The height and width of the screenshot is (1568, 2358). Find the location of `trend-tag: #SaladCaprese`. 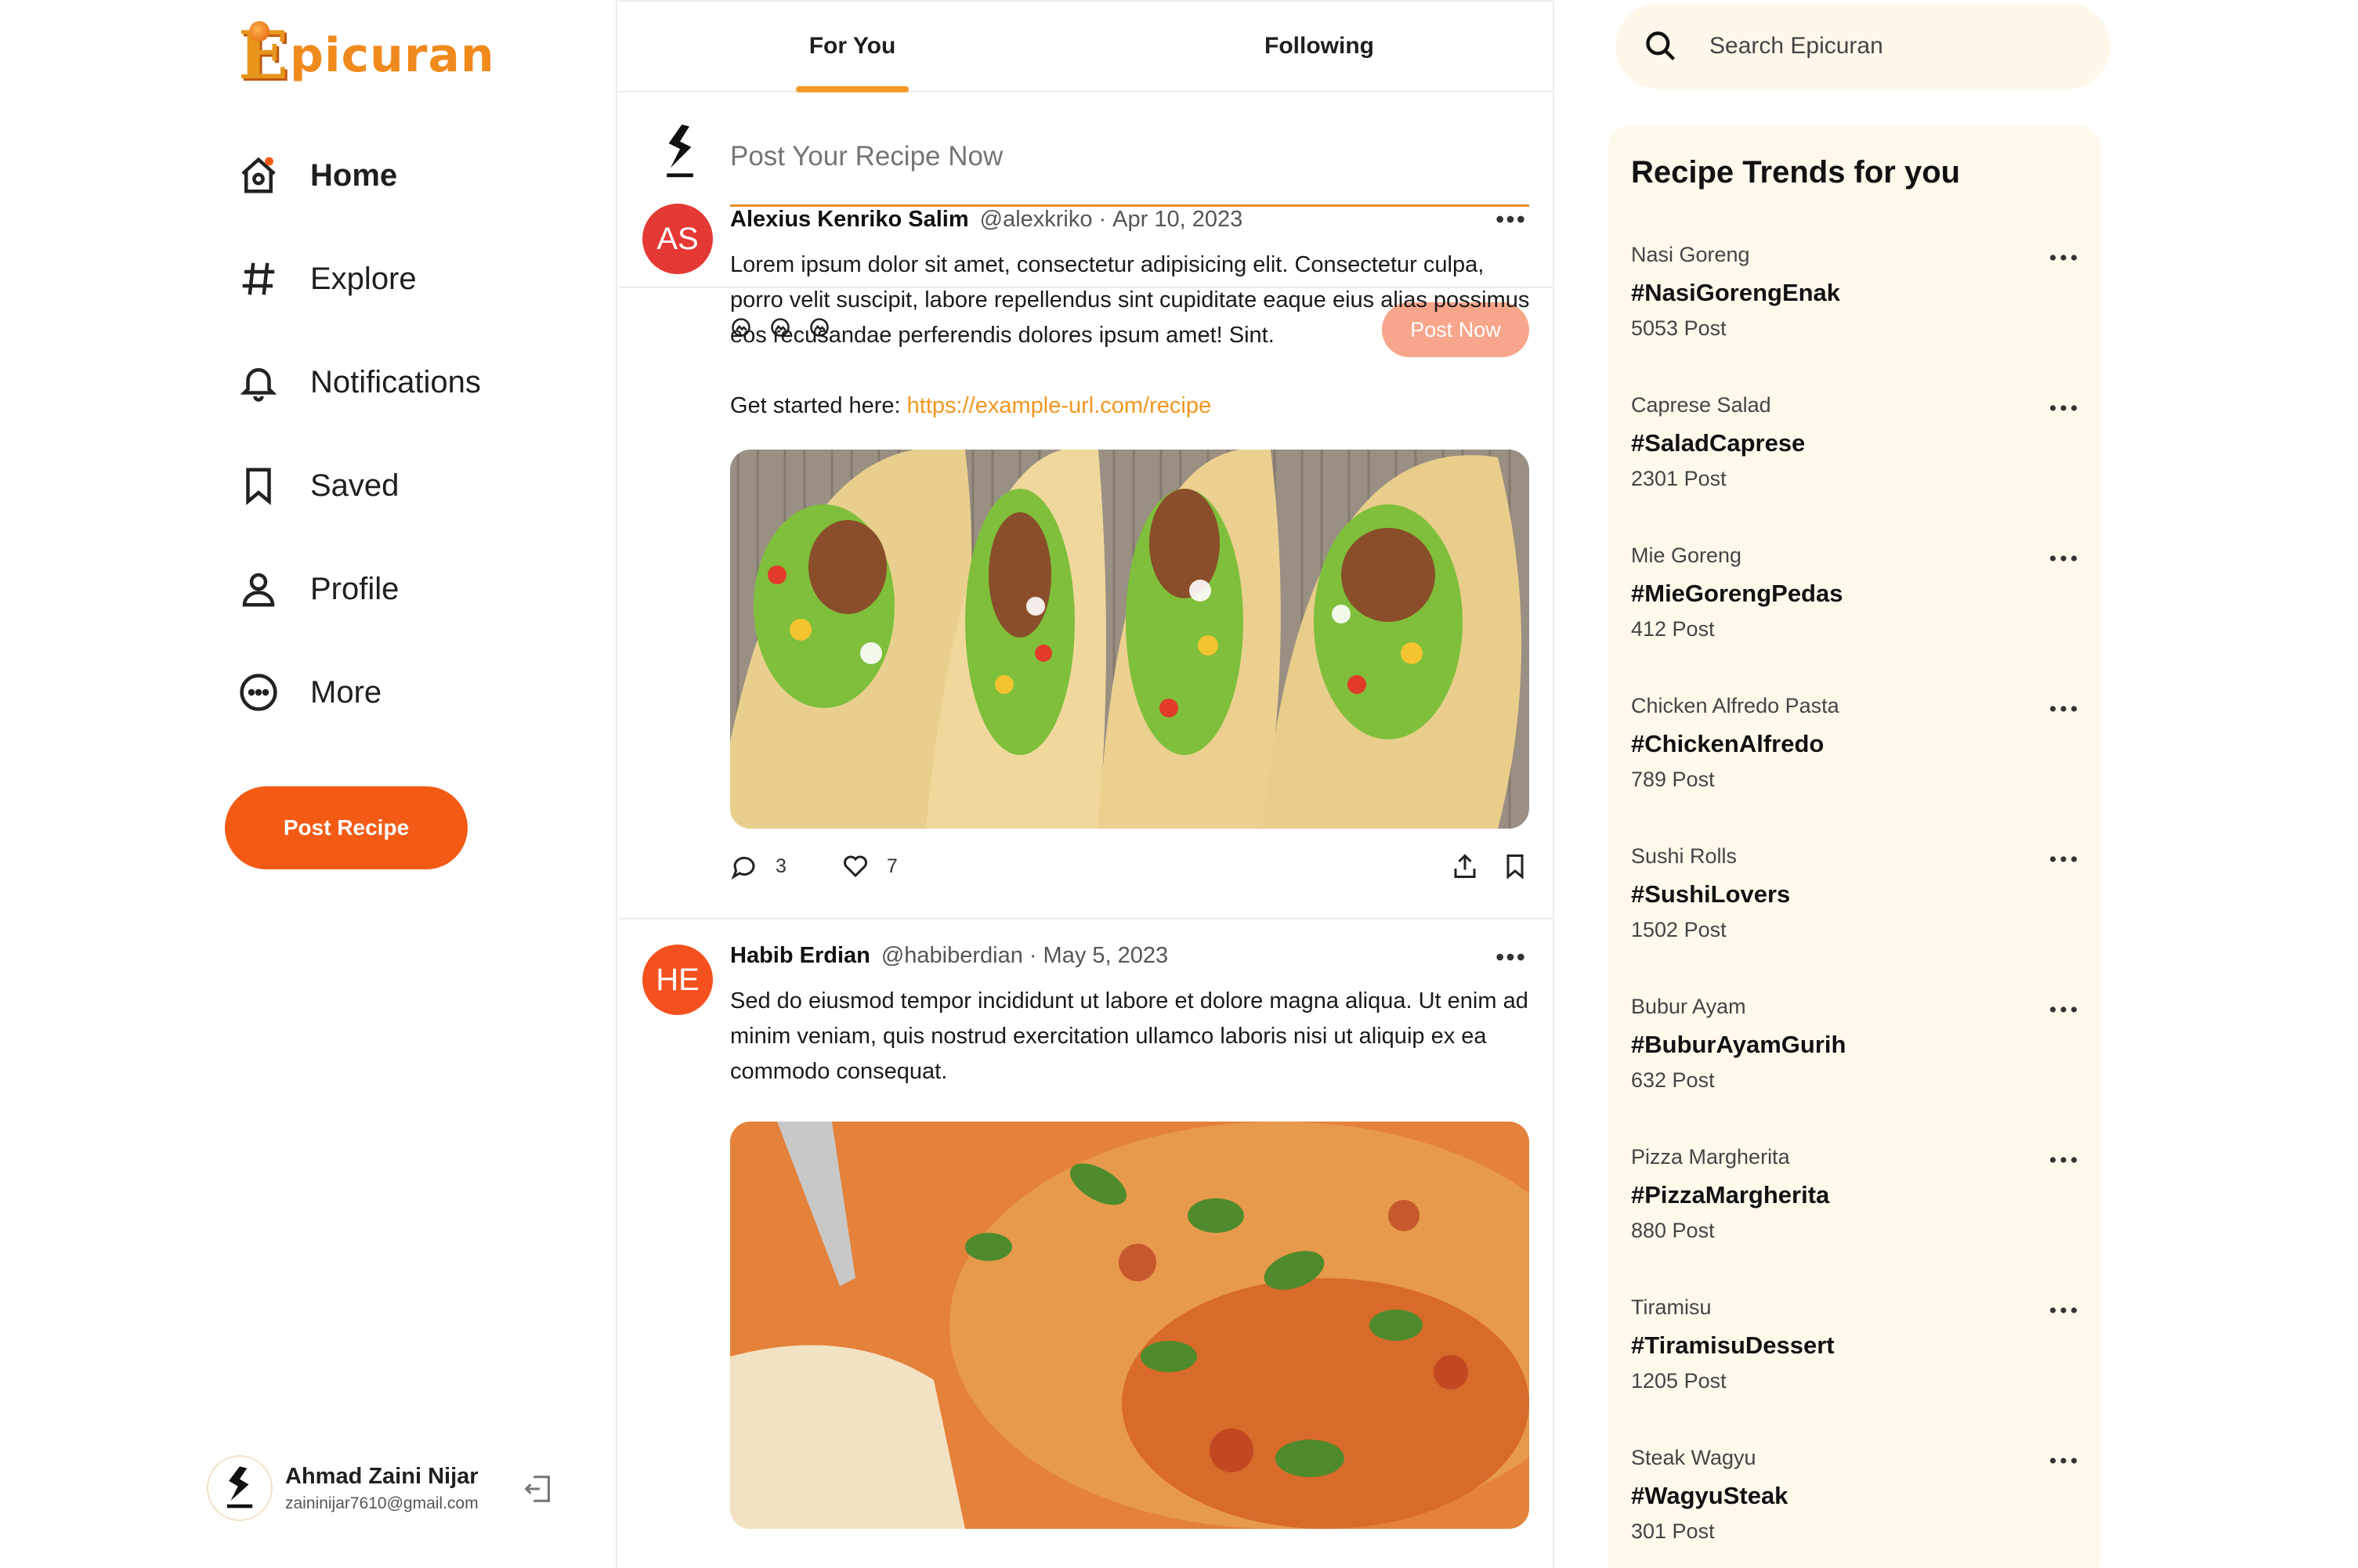

trend-tag: #SaladCaprese is located at coordinates (1718, 443).